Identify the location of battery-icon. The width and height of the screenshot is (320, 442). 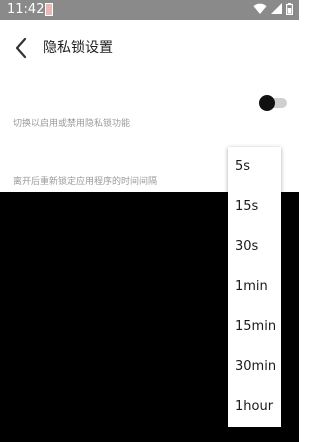
(289, 9).